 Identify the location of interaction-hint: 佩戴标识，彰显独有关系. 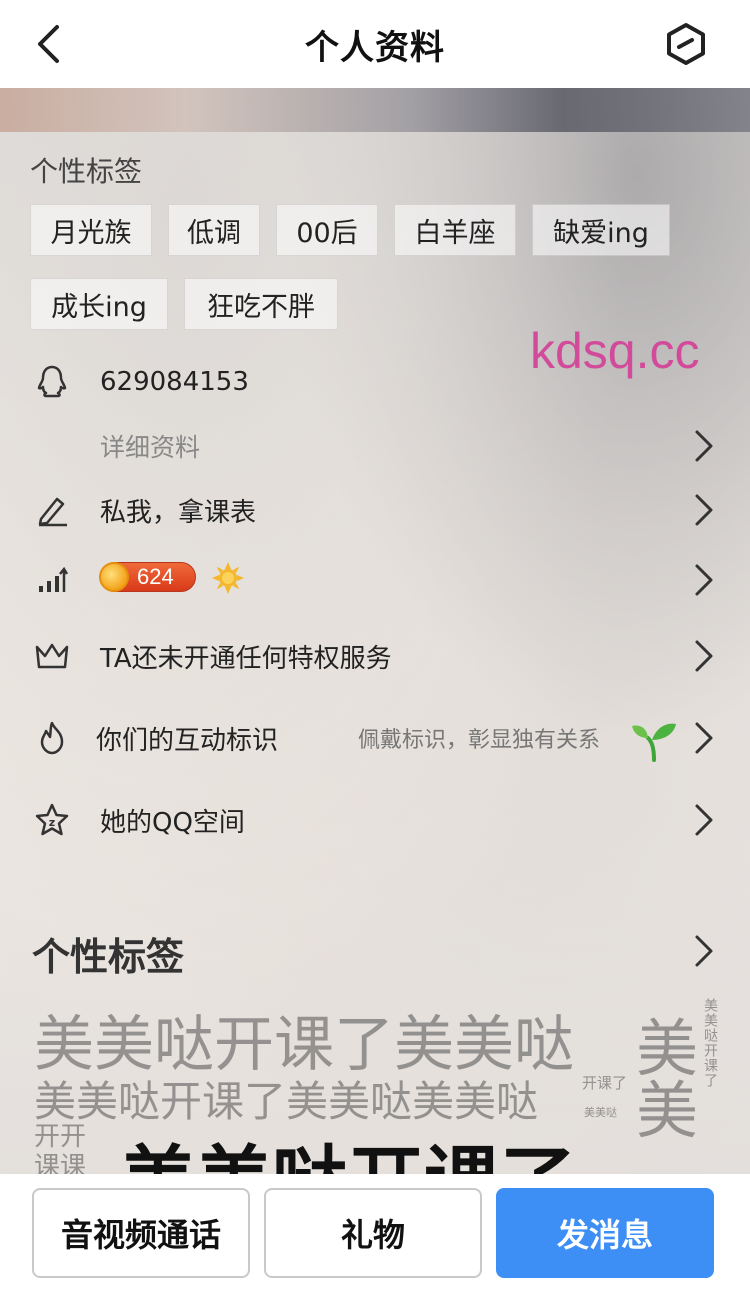
(479, 740).